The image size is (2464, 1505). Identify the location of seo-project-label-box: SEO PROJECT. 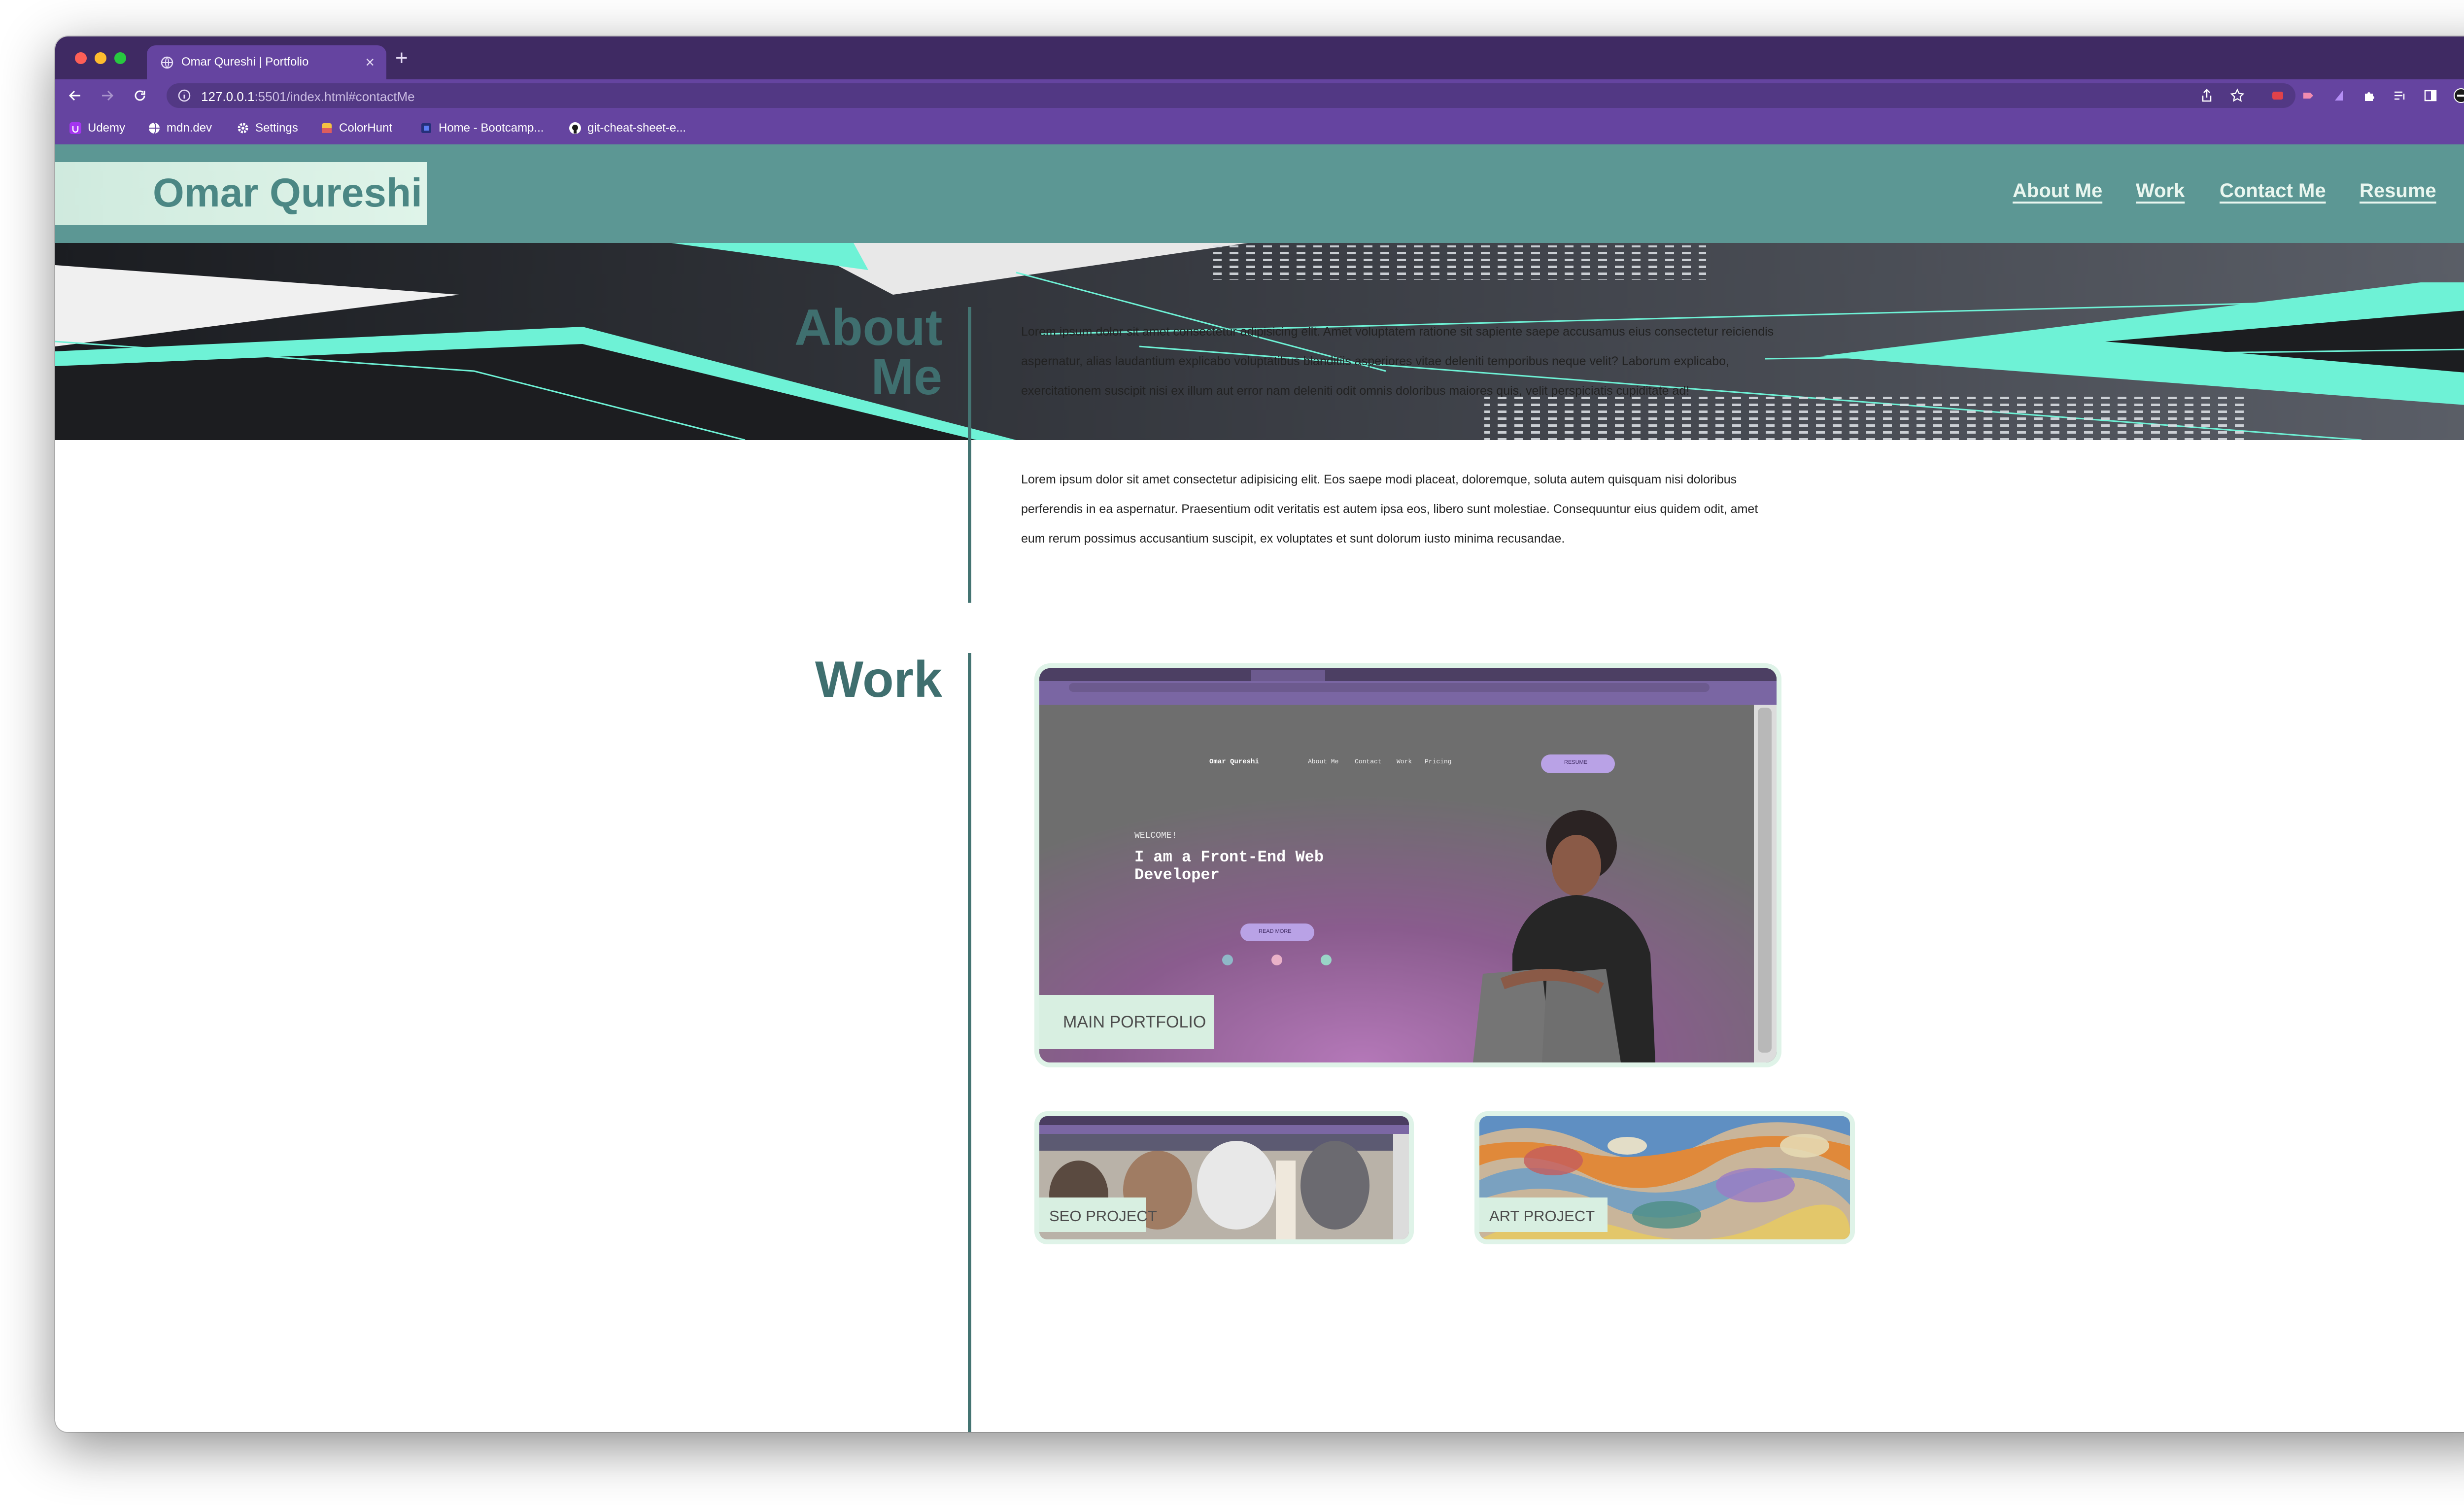
(1098, 1214).